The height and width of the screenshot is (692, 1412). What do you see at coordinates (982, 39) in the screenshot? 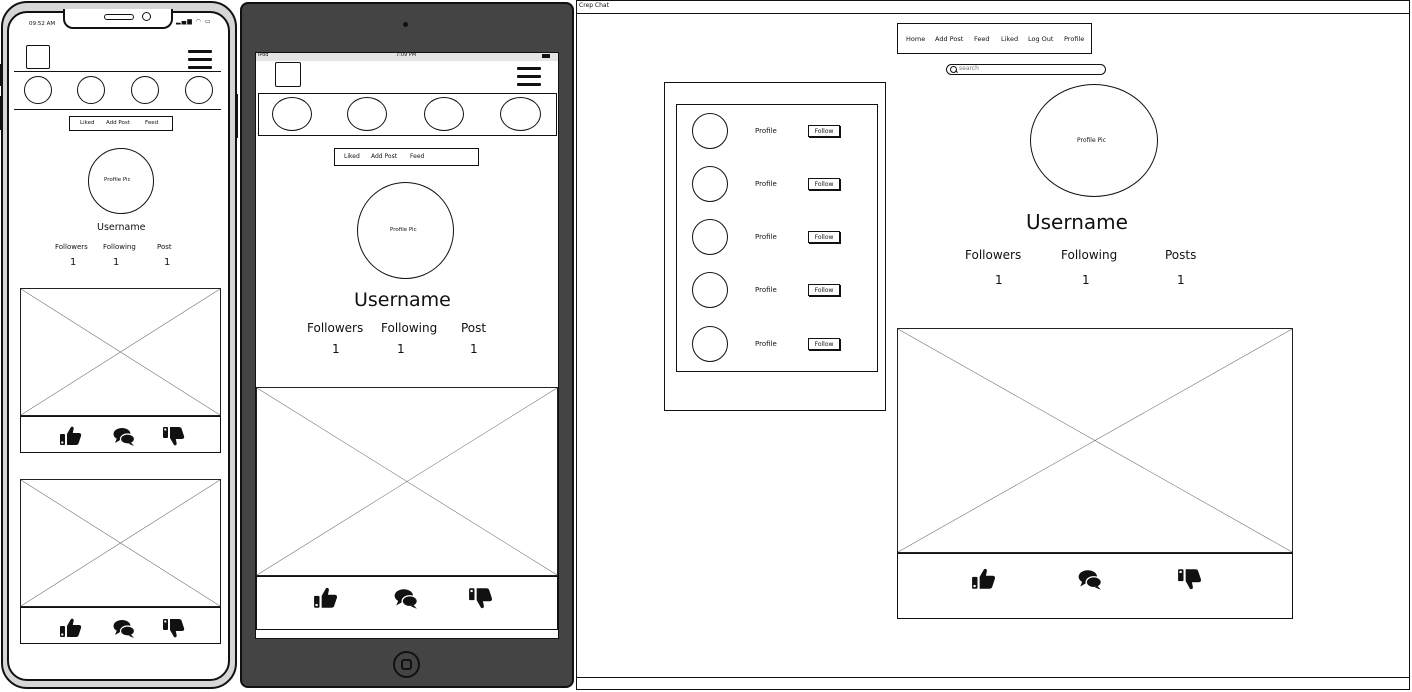
I see `desktop-nav-feed: Feed` at bounding box center [982, 39].